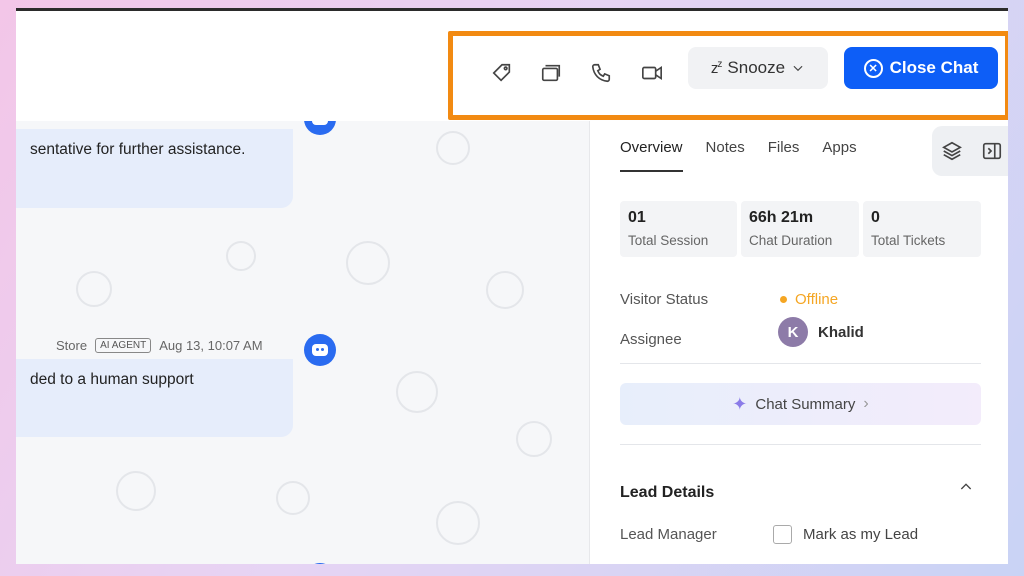 The width and height of the screenshot is (1024, 576). Describe the element at coordinates (839, 155) in the screenshot. I see `tab-apps: Apps` at that location.